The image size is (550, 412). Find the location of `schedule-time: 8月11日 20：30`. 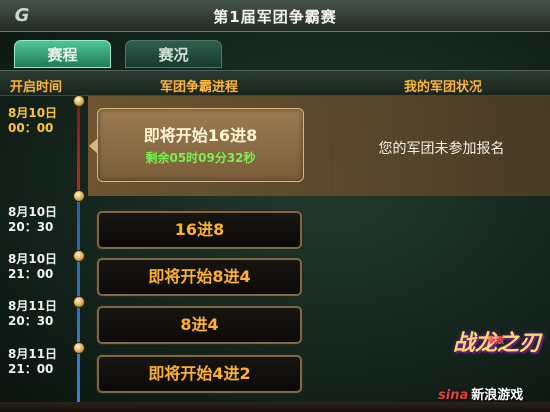

schedule-time: 8月11日 20：30 is located at coordinates (32, 314).